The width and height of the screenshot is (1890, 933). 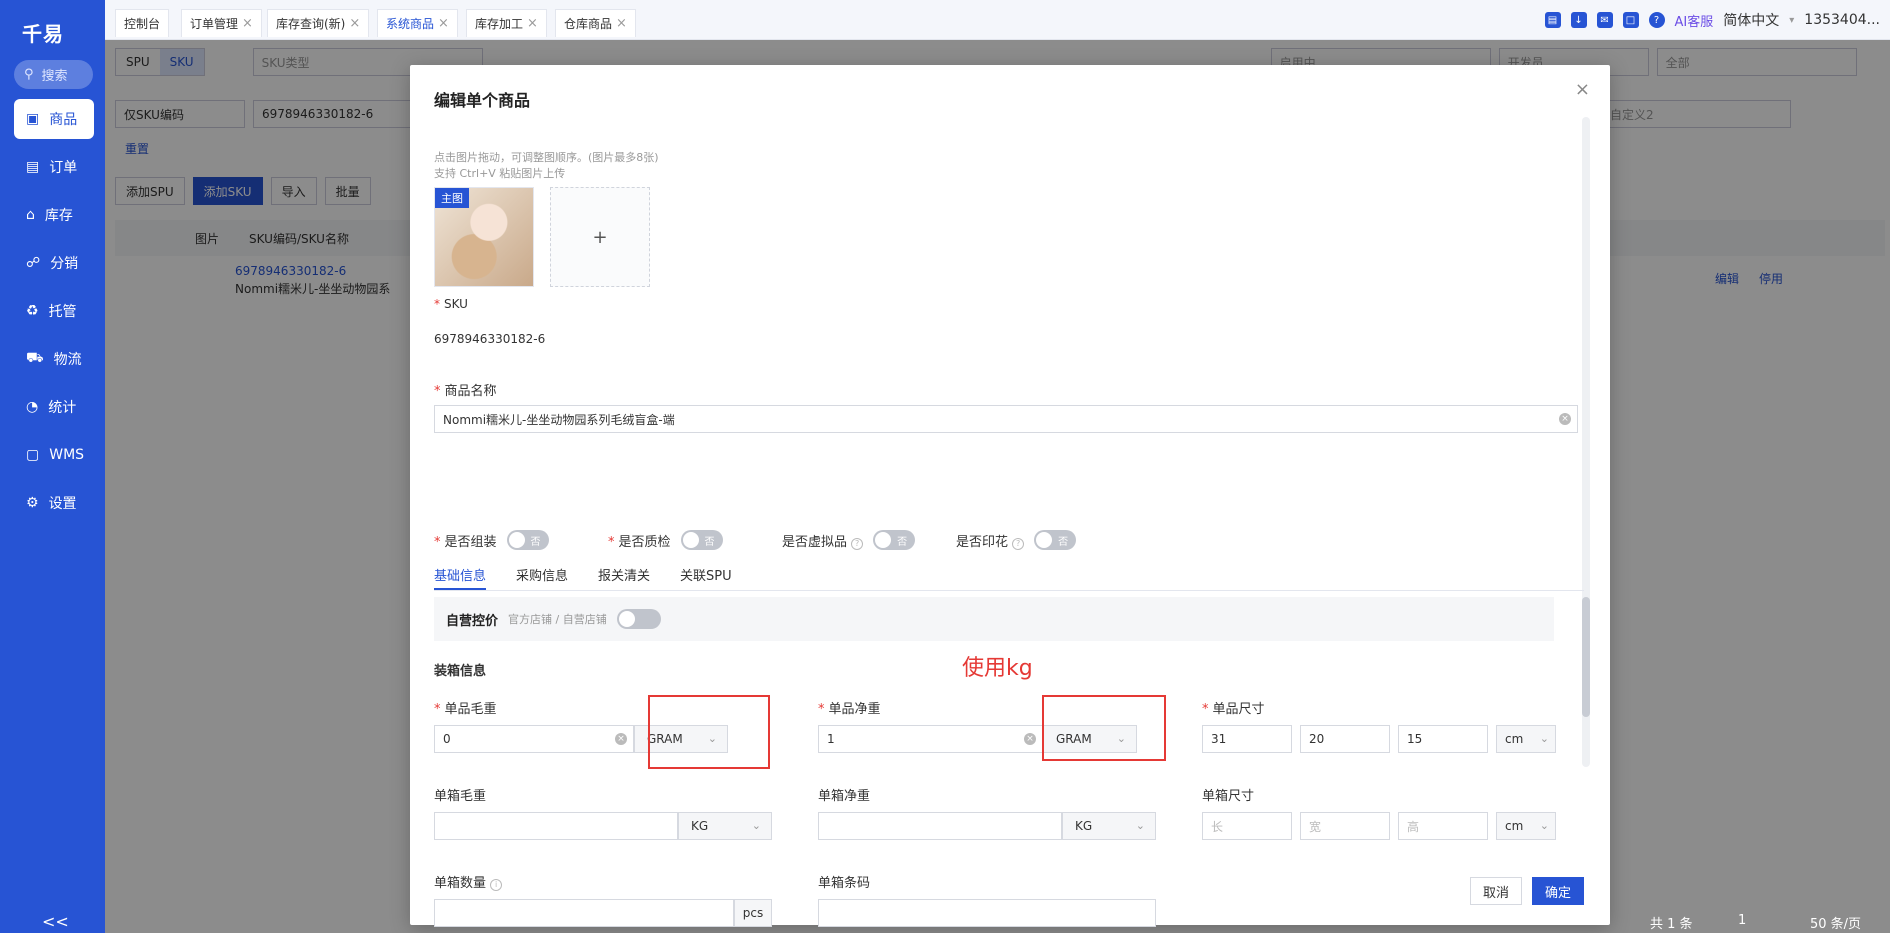 I want to click on tab-orders: 订单管理 ×, so click(x=221, y=23).